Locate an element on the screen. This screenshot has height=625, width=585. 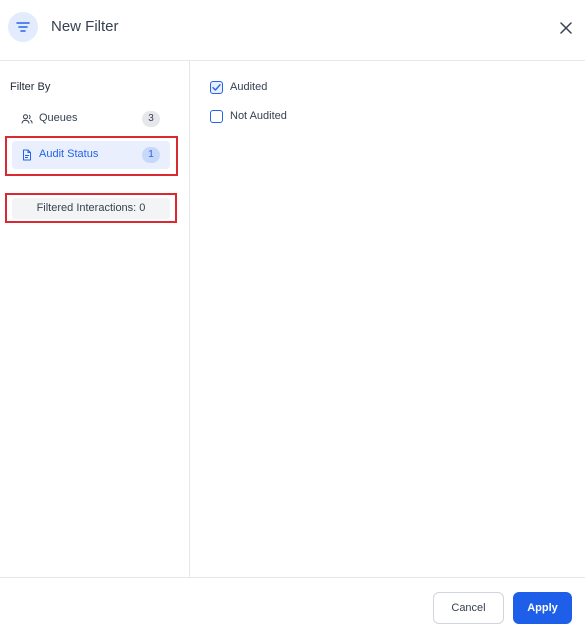
document-icon is located at coordinates (27, 155).